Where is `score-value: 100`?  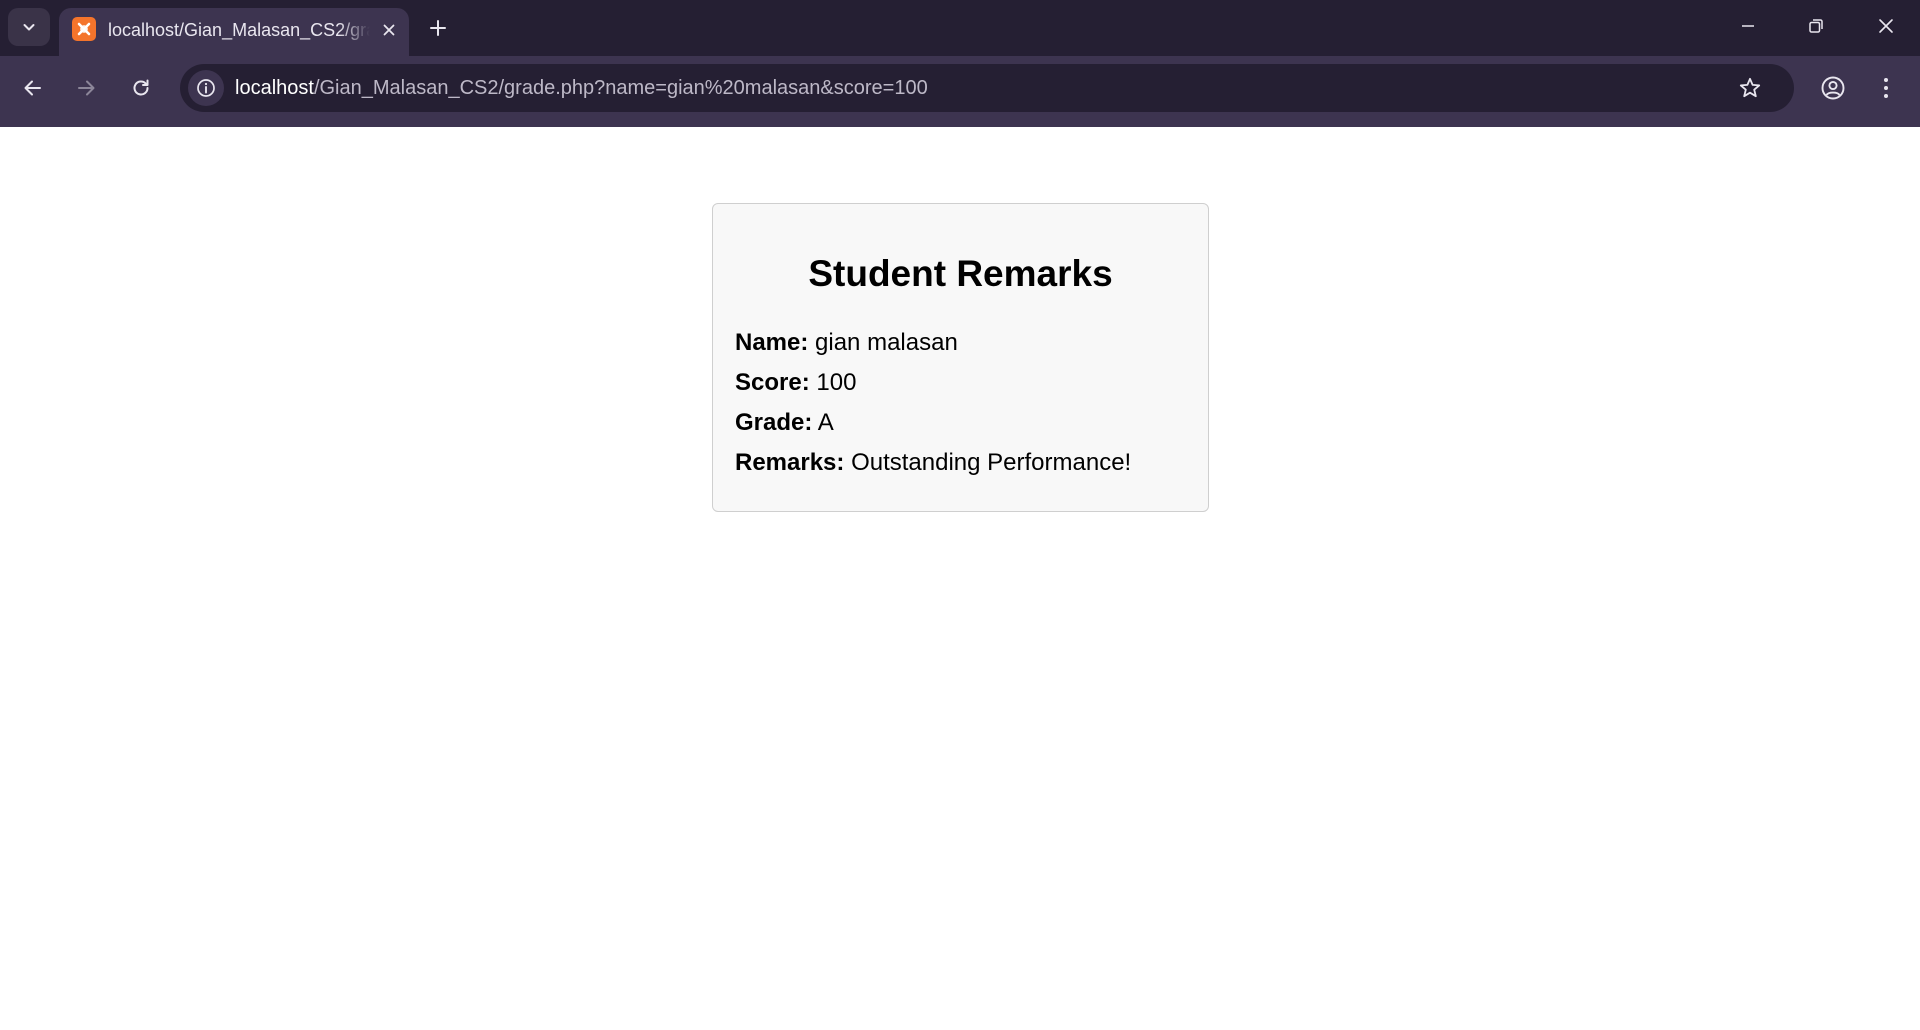
score-value: 100 is located at coordinates (836, 382).